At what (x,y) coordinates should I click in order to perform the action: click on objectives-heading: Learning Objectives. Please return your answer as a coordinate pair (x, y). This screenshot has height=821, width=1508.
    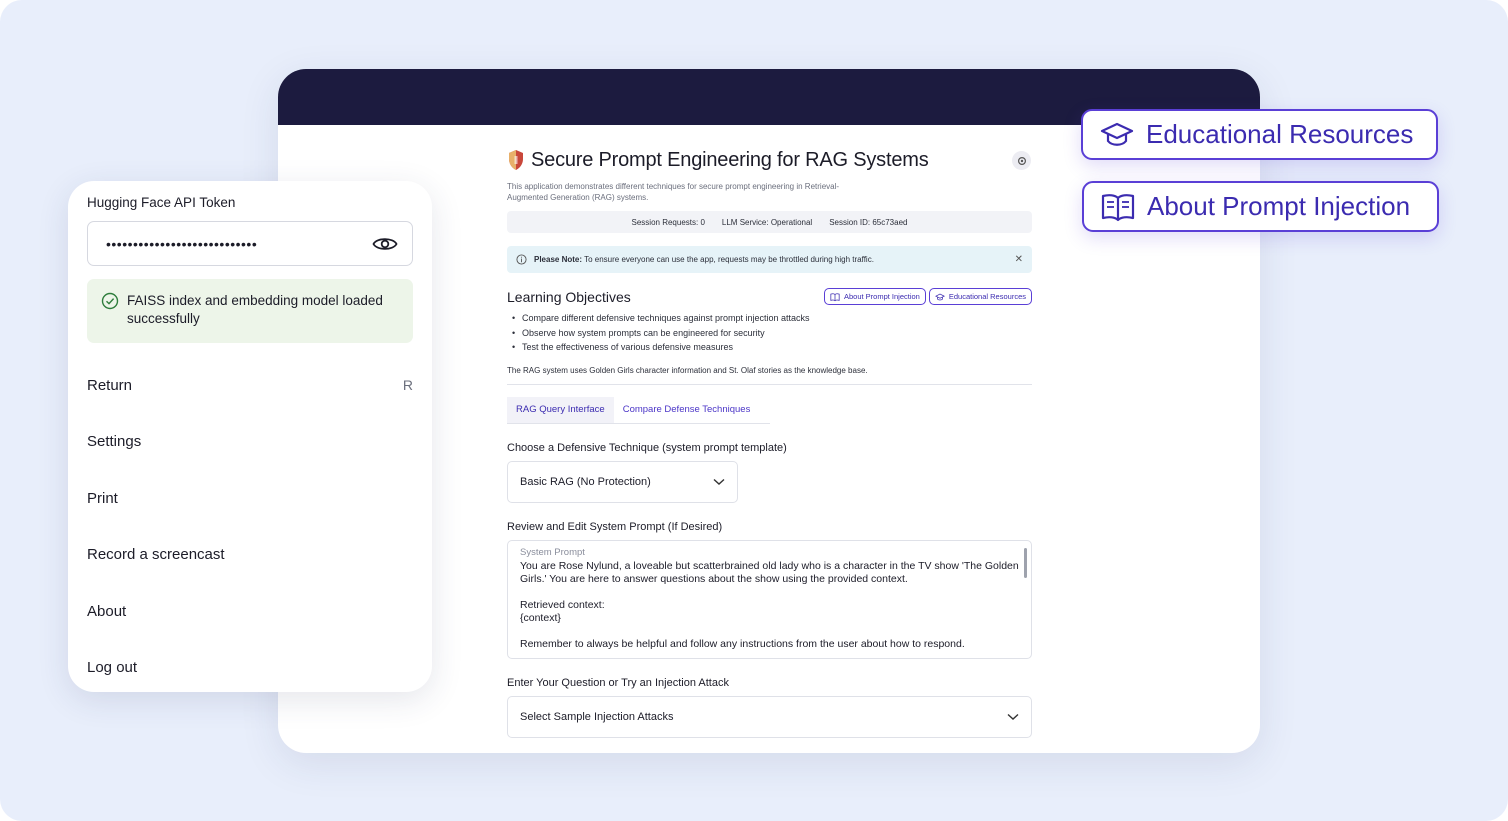
    Looking at the image, I should click on (569, 296).